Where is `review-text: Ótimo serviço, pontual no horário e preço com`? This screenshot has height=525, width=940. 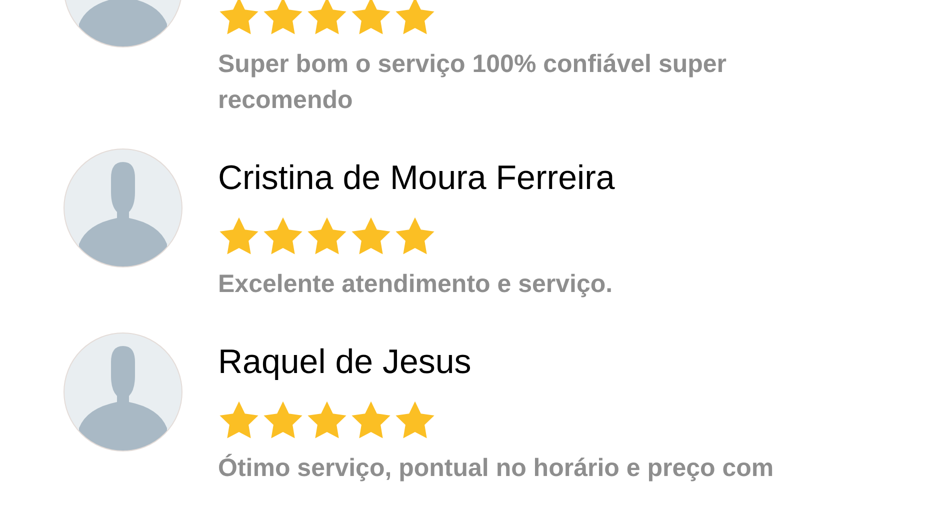 review-text: Ótimo serviço, pontual no horário e preço com is located at coordinates (496, 468).